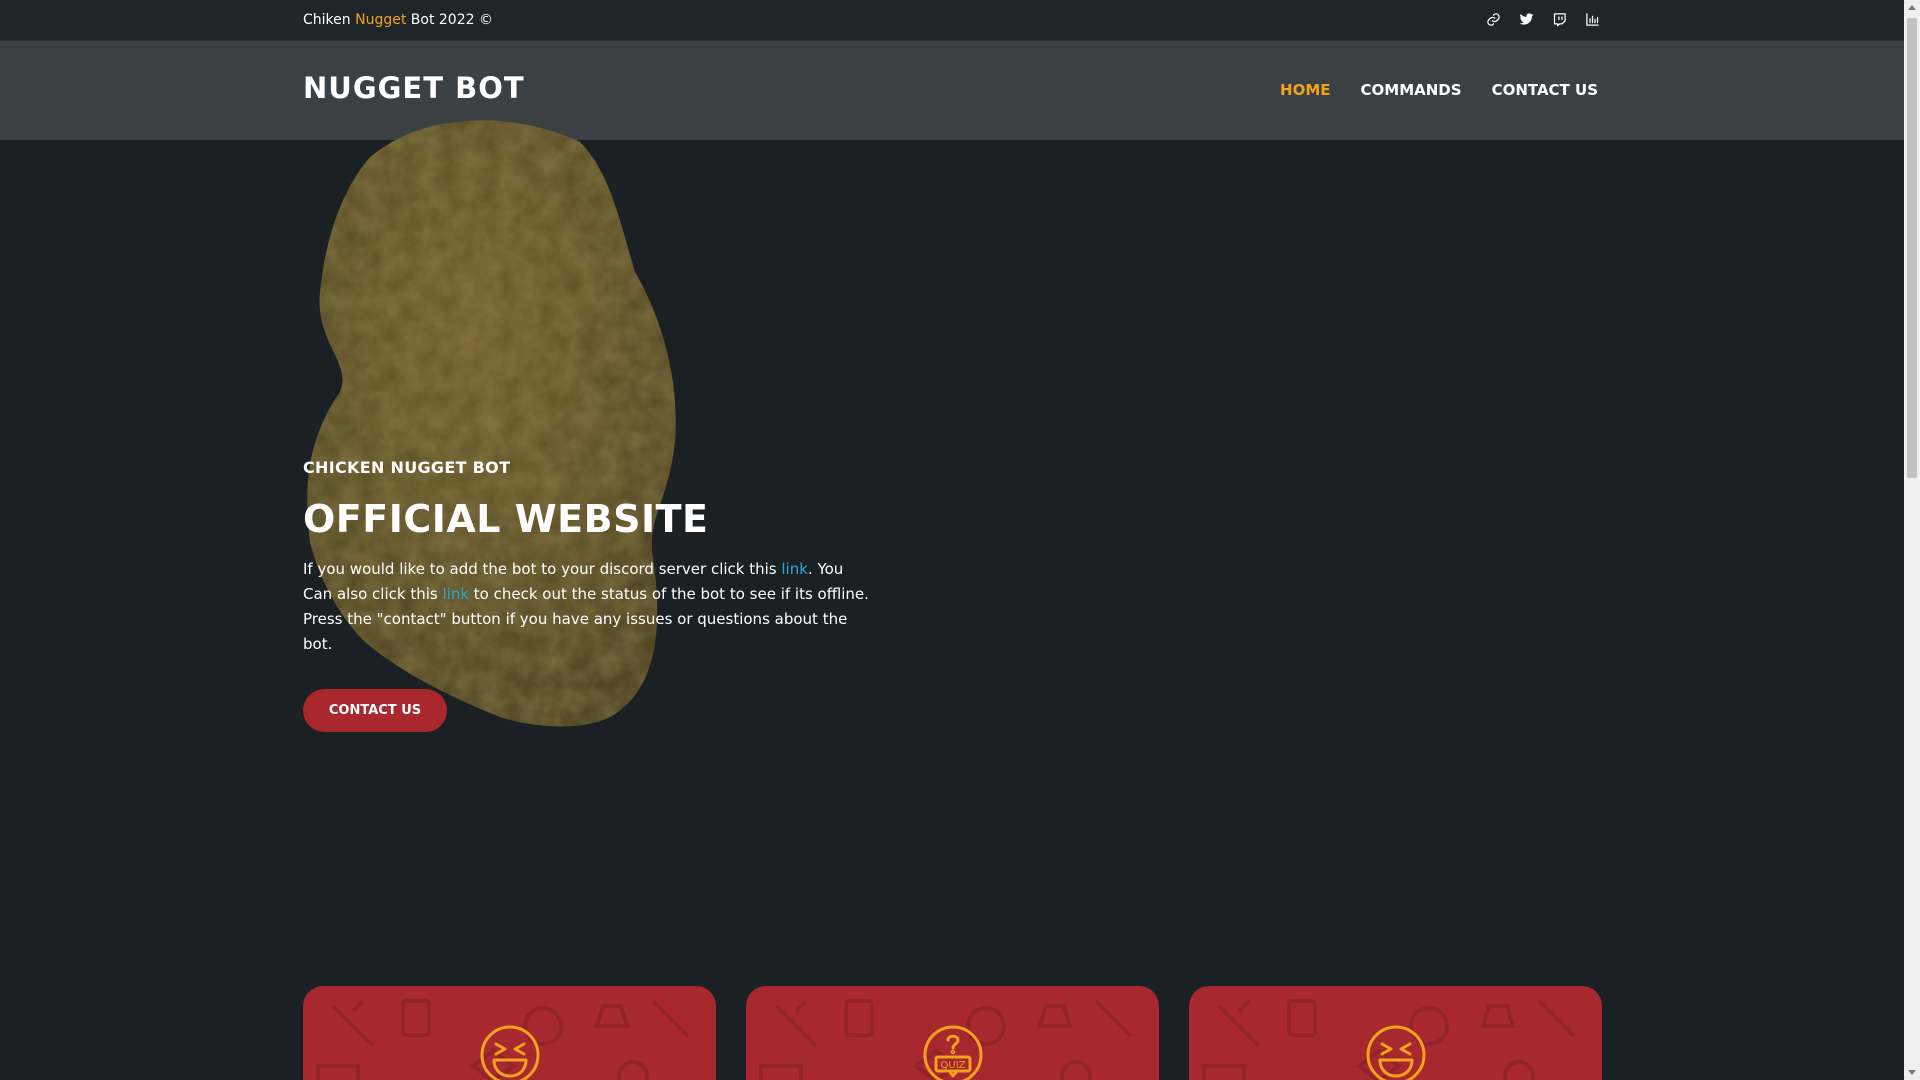 The width and height of the screenshot is (1920, 1080). I want to click on copyright-prefix: Chiken, so click(329, 20).